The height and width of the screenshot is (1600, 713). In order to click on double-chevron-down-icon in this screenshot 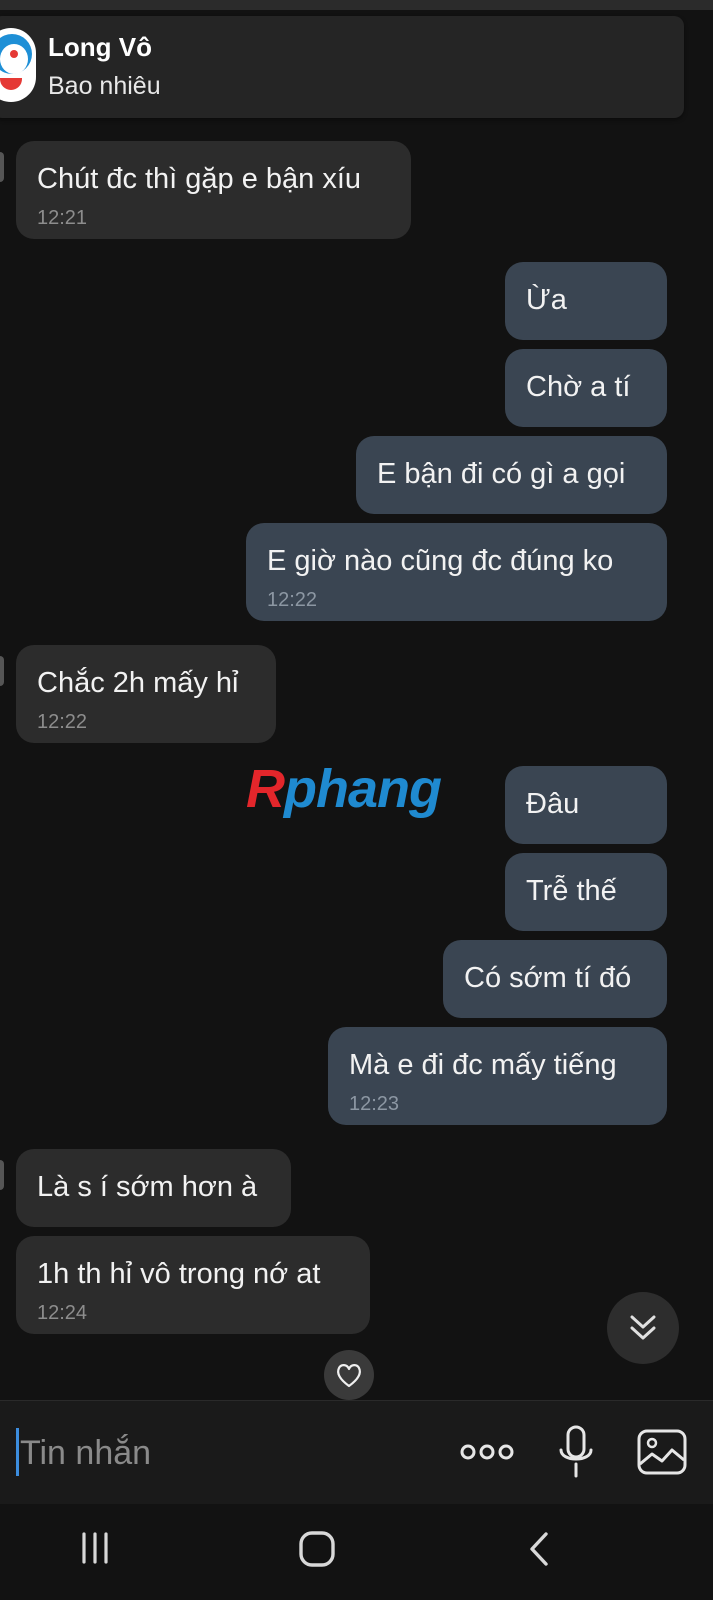, I will do `click(643, 1327)`.